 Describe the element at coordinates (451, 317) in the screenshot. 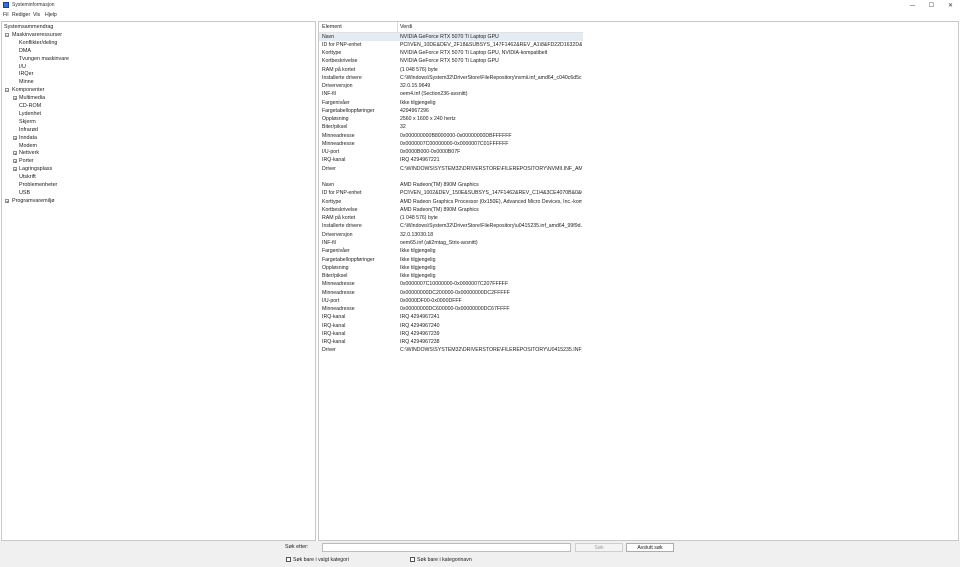

I see `table-row: IRQ-kanal IRQ 4294967241` at that location.